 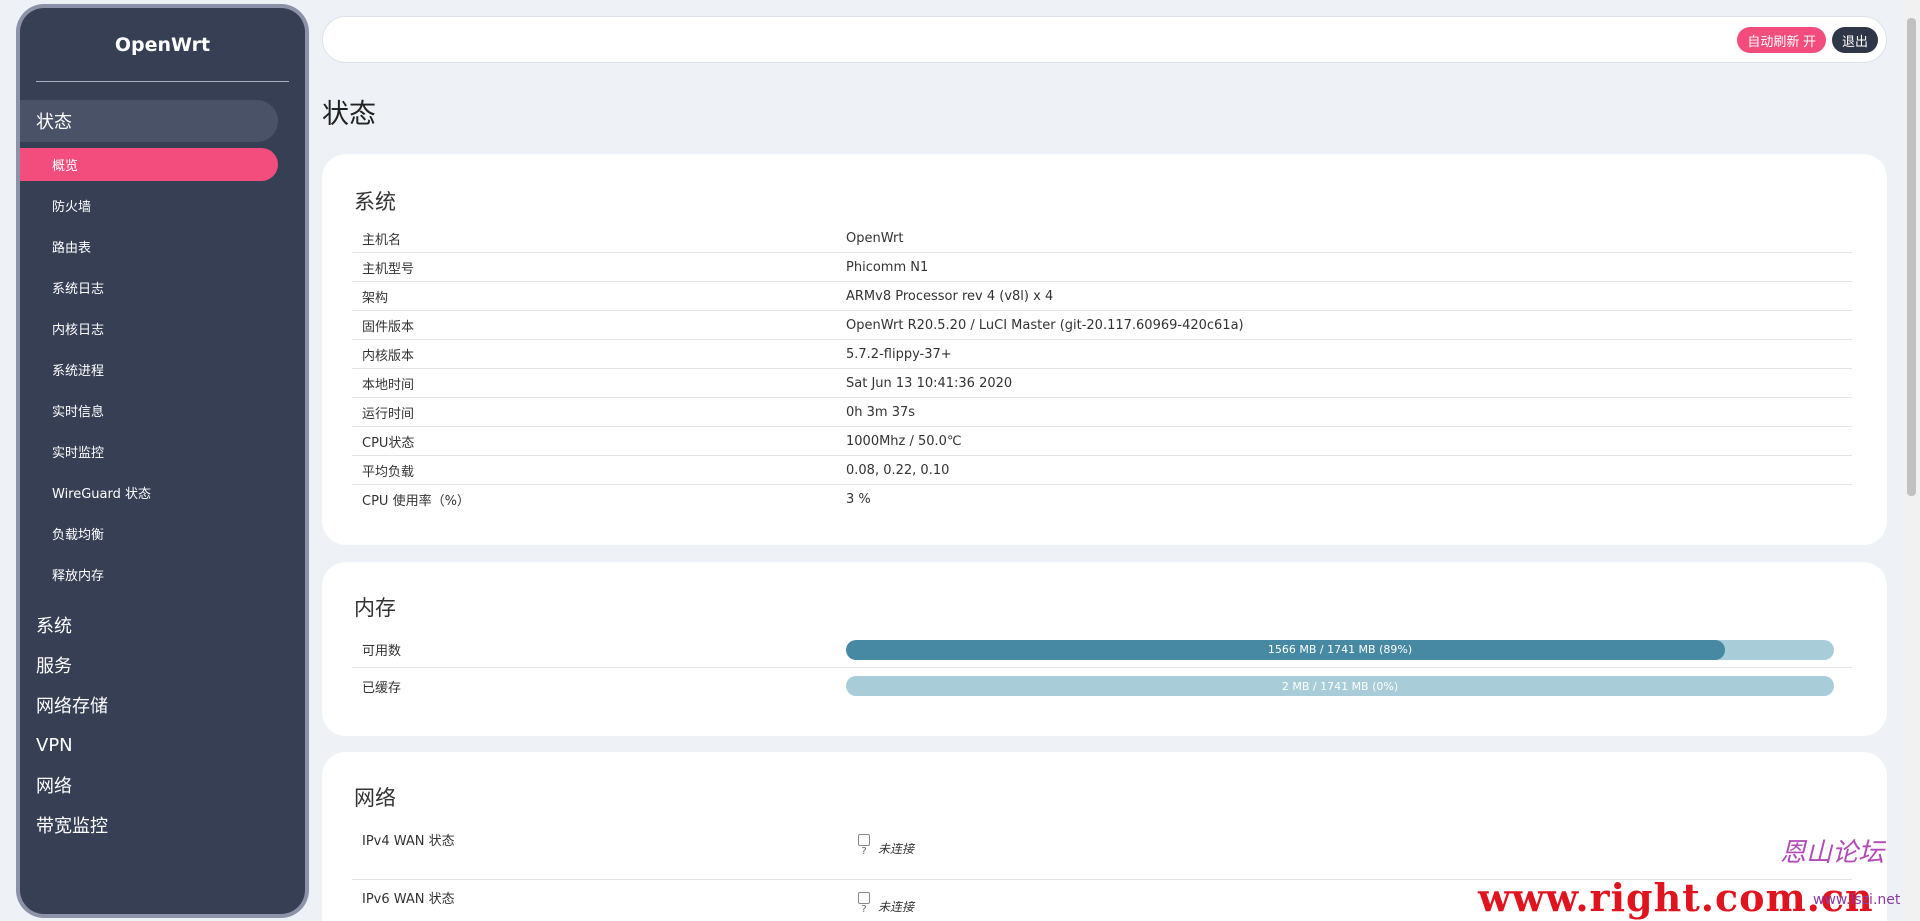 I want to click on row-value: OpenWrt, so click(x=875, y=238).